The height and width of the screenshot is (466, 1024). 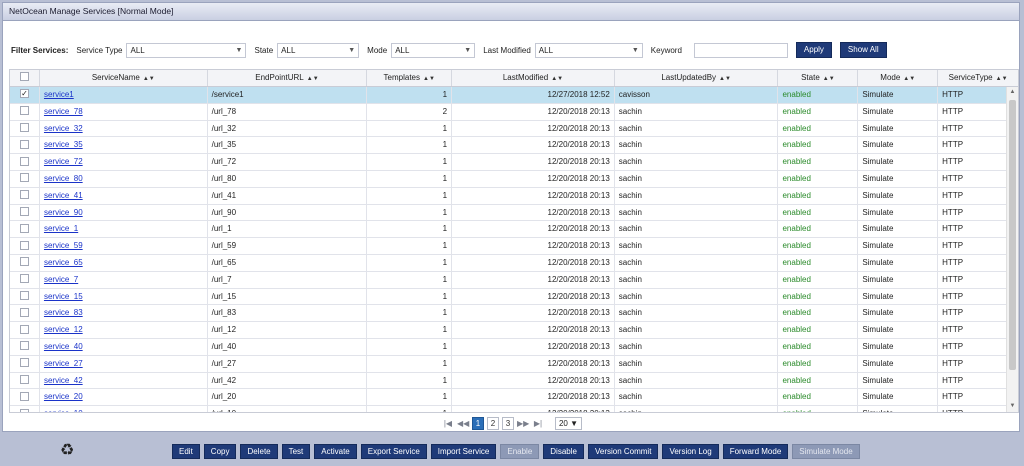 I want to click on last-page-icon: ▶|, so click(x=538, y=423).